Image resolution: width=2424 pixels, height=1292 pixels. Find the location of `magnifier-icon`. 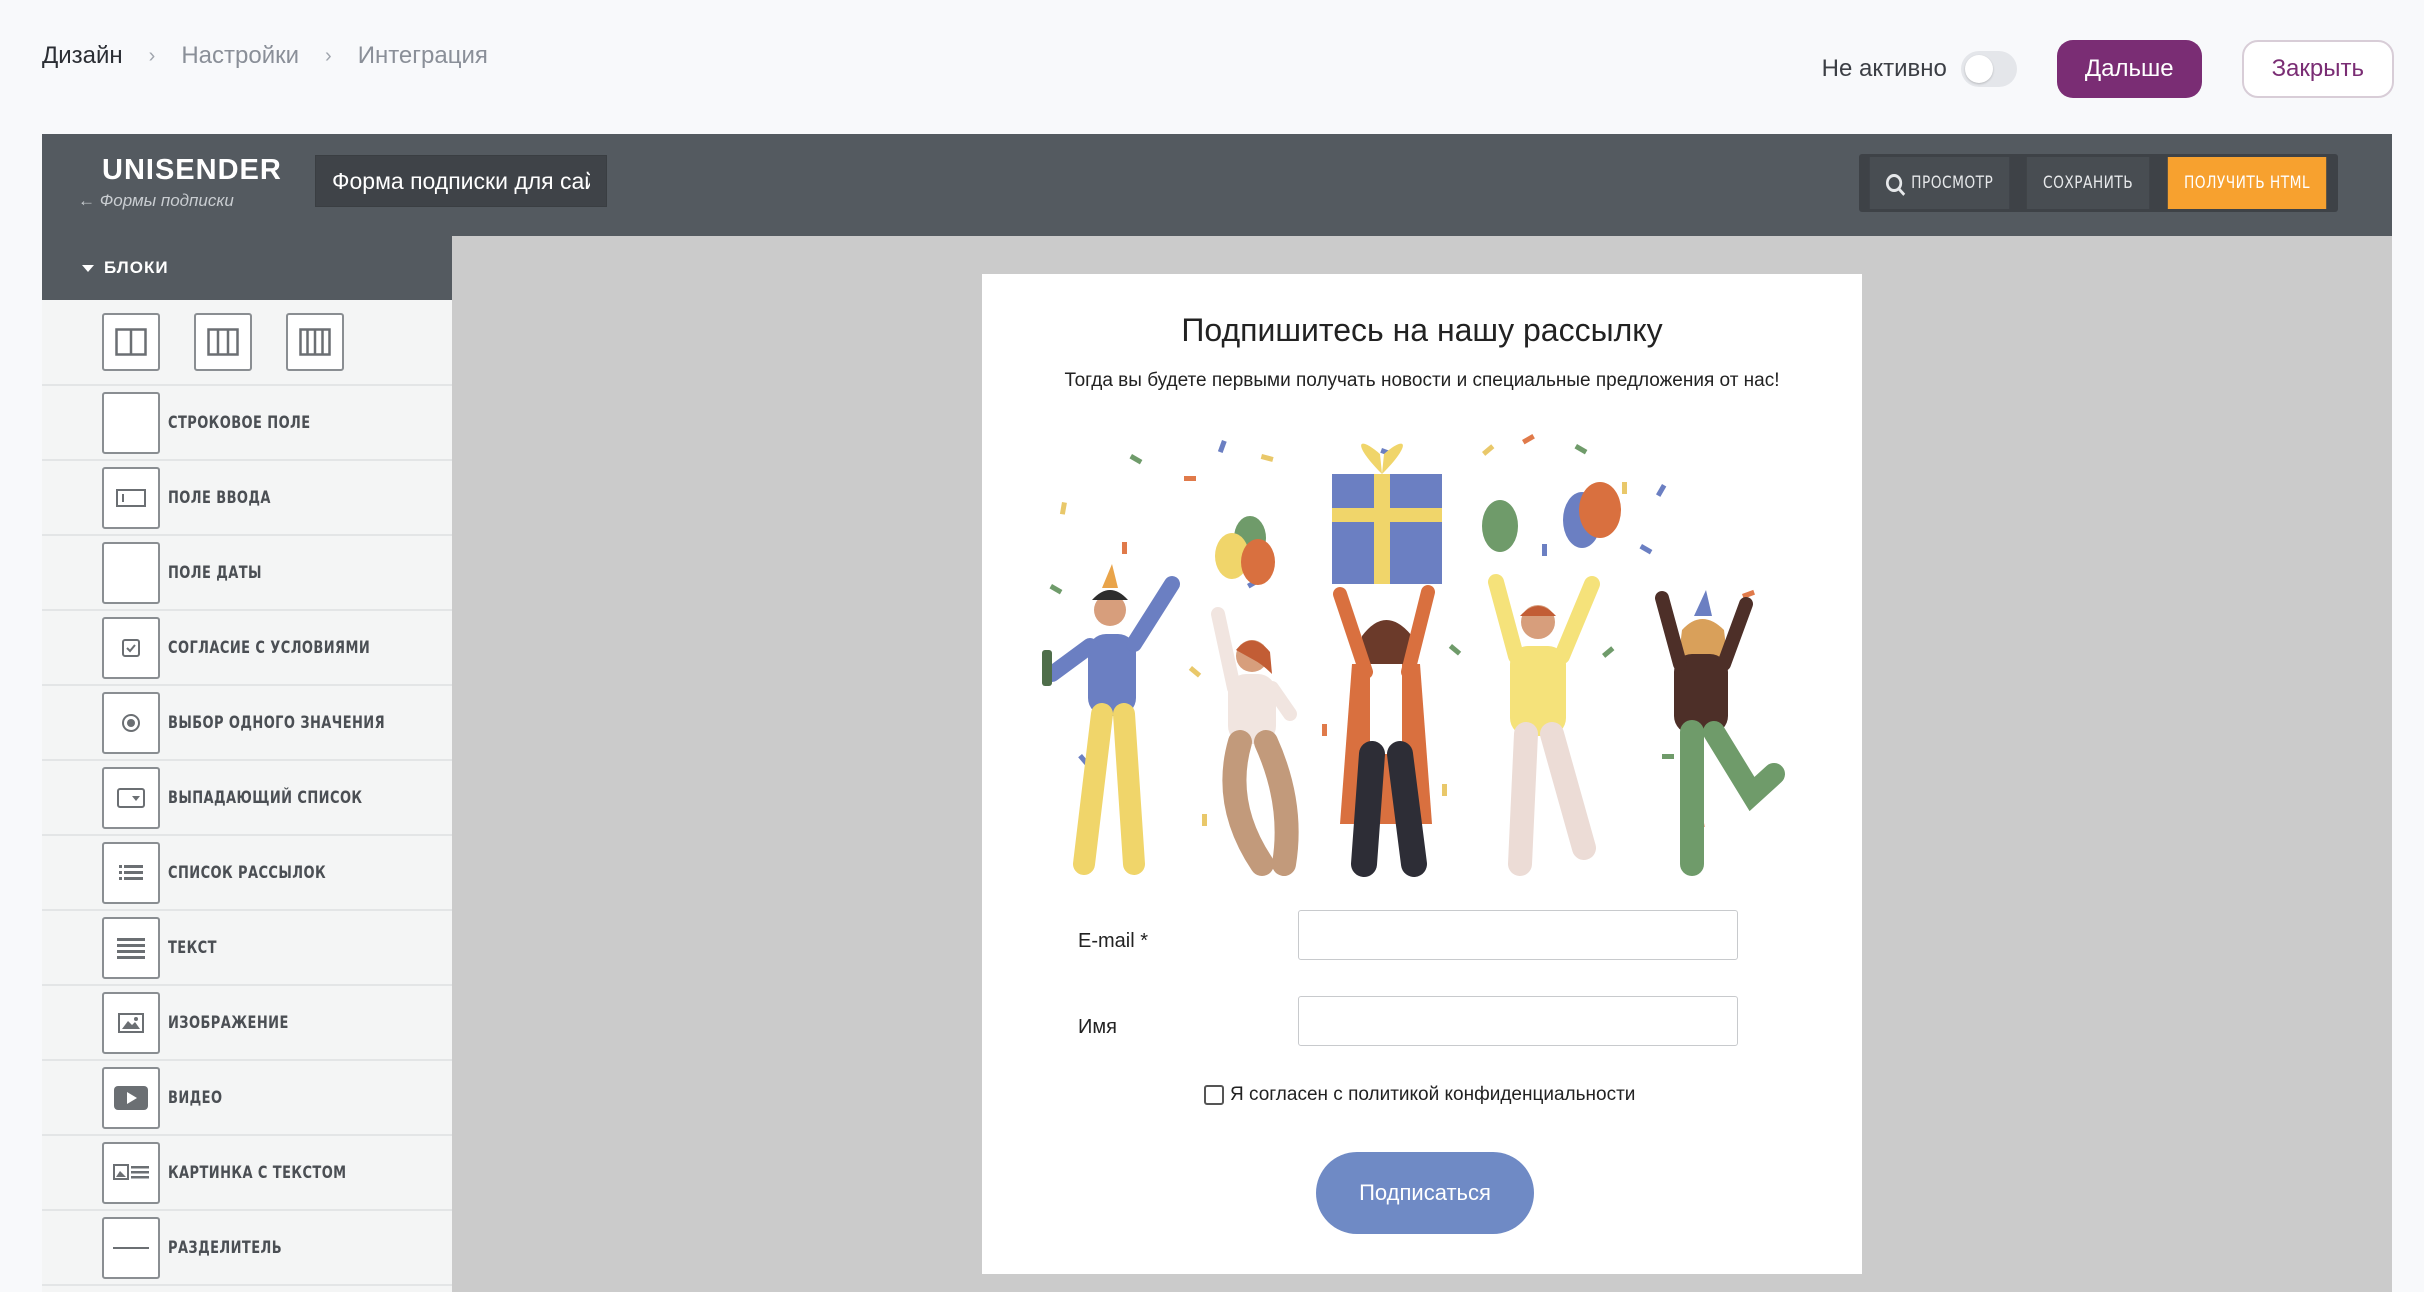

magnifier-icon is located at coordinates (1893, 183).